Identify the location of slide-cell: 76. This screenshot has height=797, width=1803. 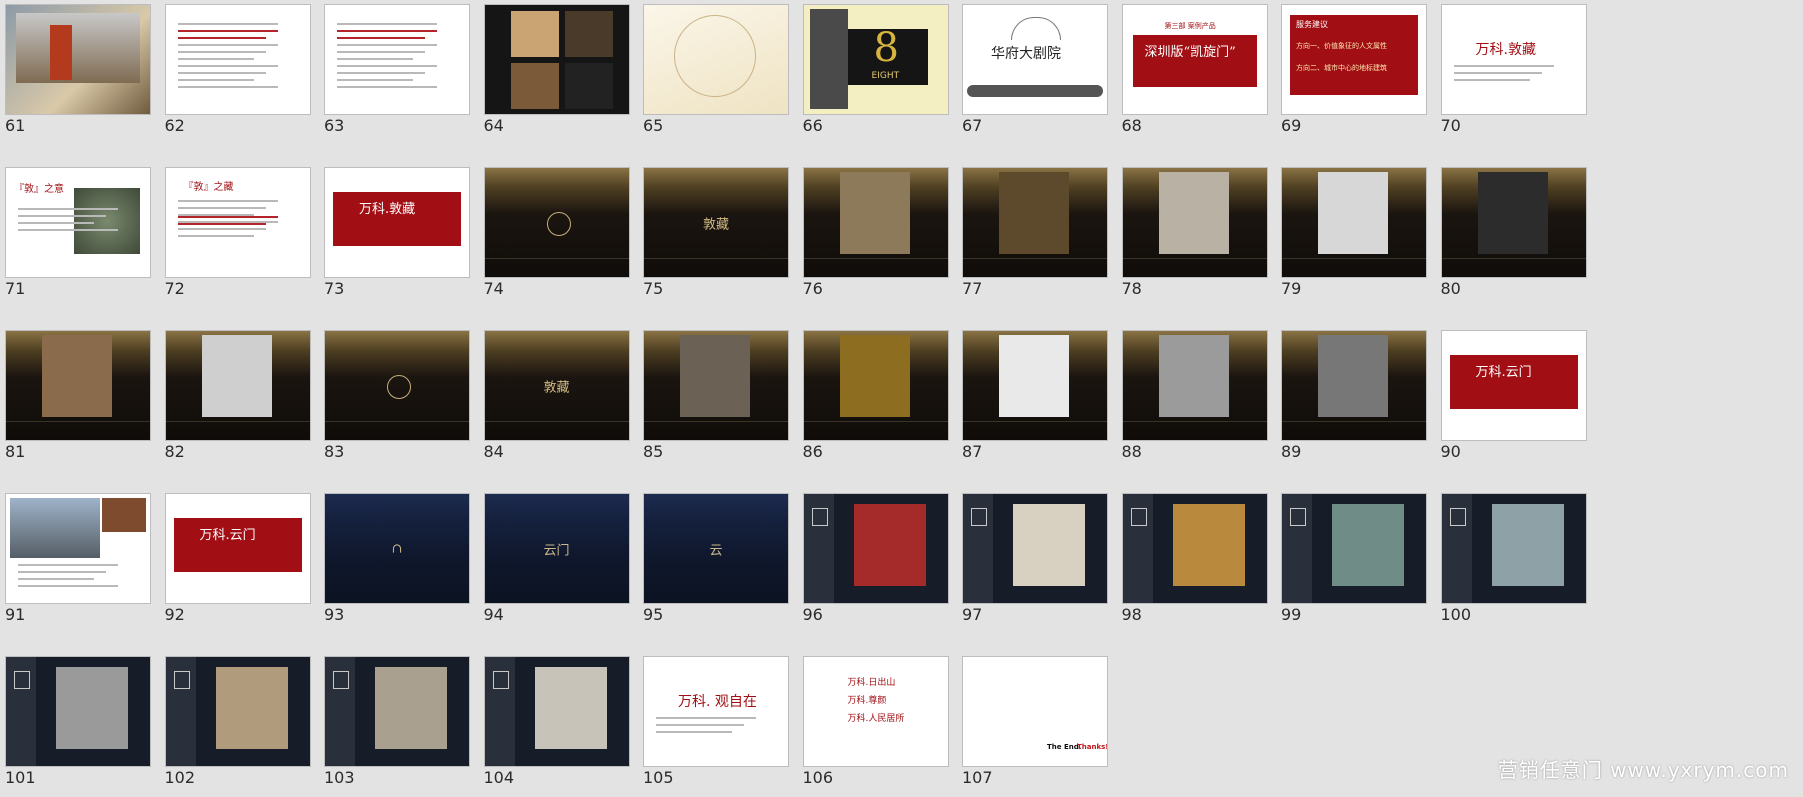
(873, 235).